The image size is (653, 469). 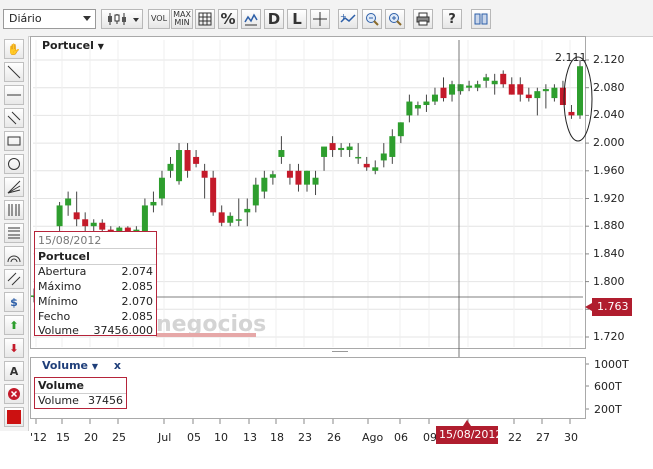 I want to click on info-row-close: Fecho 2.085, so click(x=95, y=316).